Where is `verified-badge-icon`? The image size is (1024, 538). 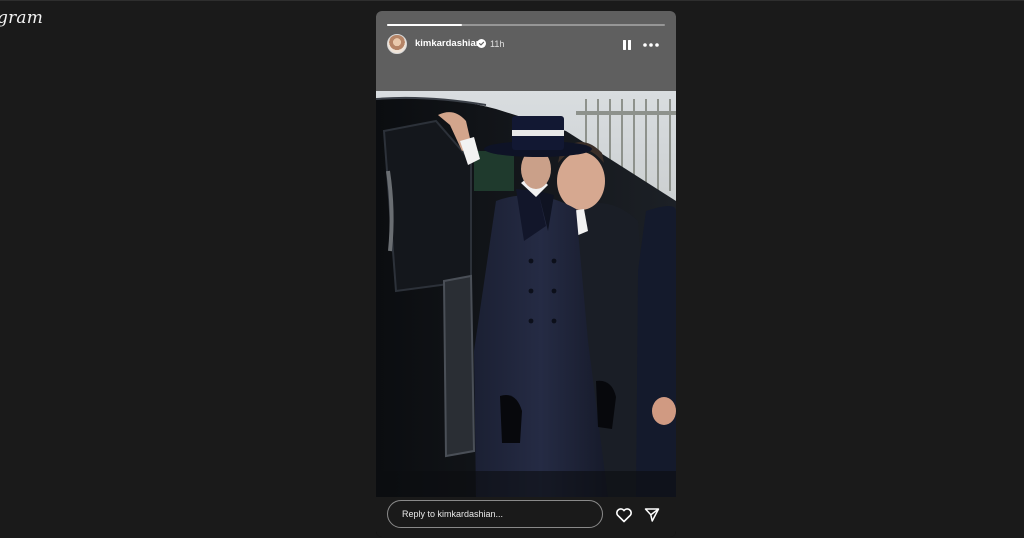
verified-badge-icon is located at coordinates (481, 43).